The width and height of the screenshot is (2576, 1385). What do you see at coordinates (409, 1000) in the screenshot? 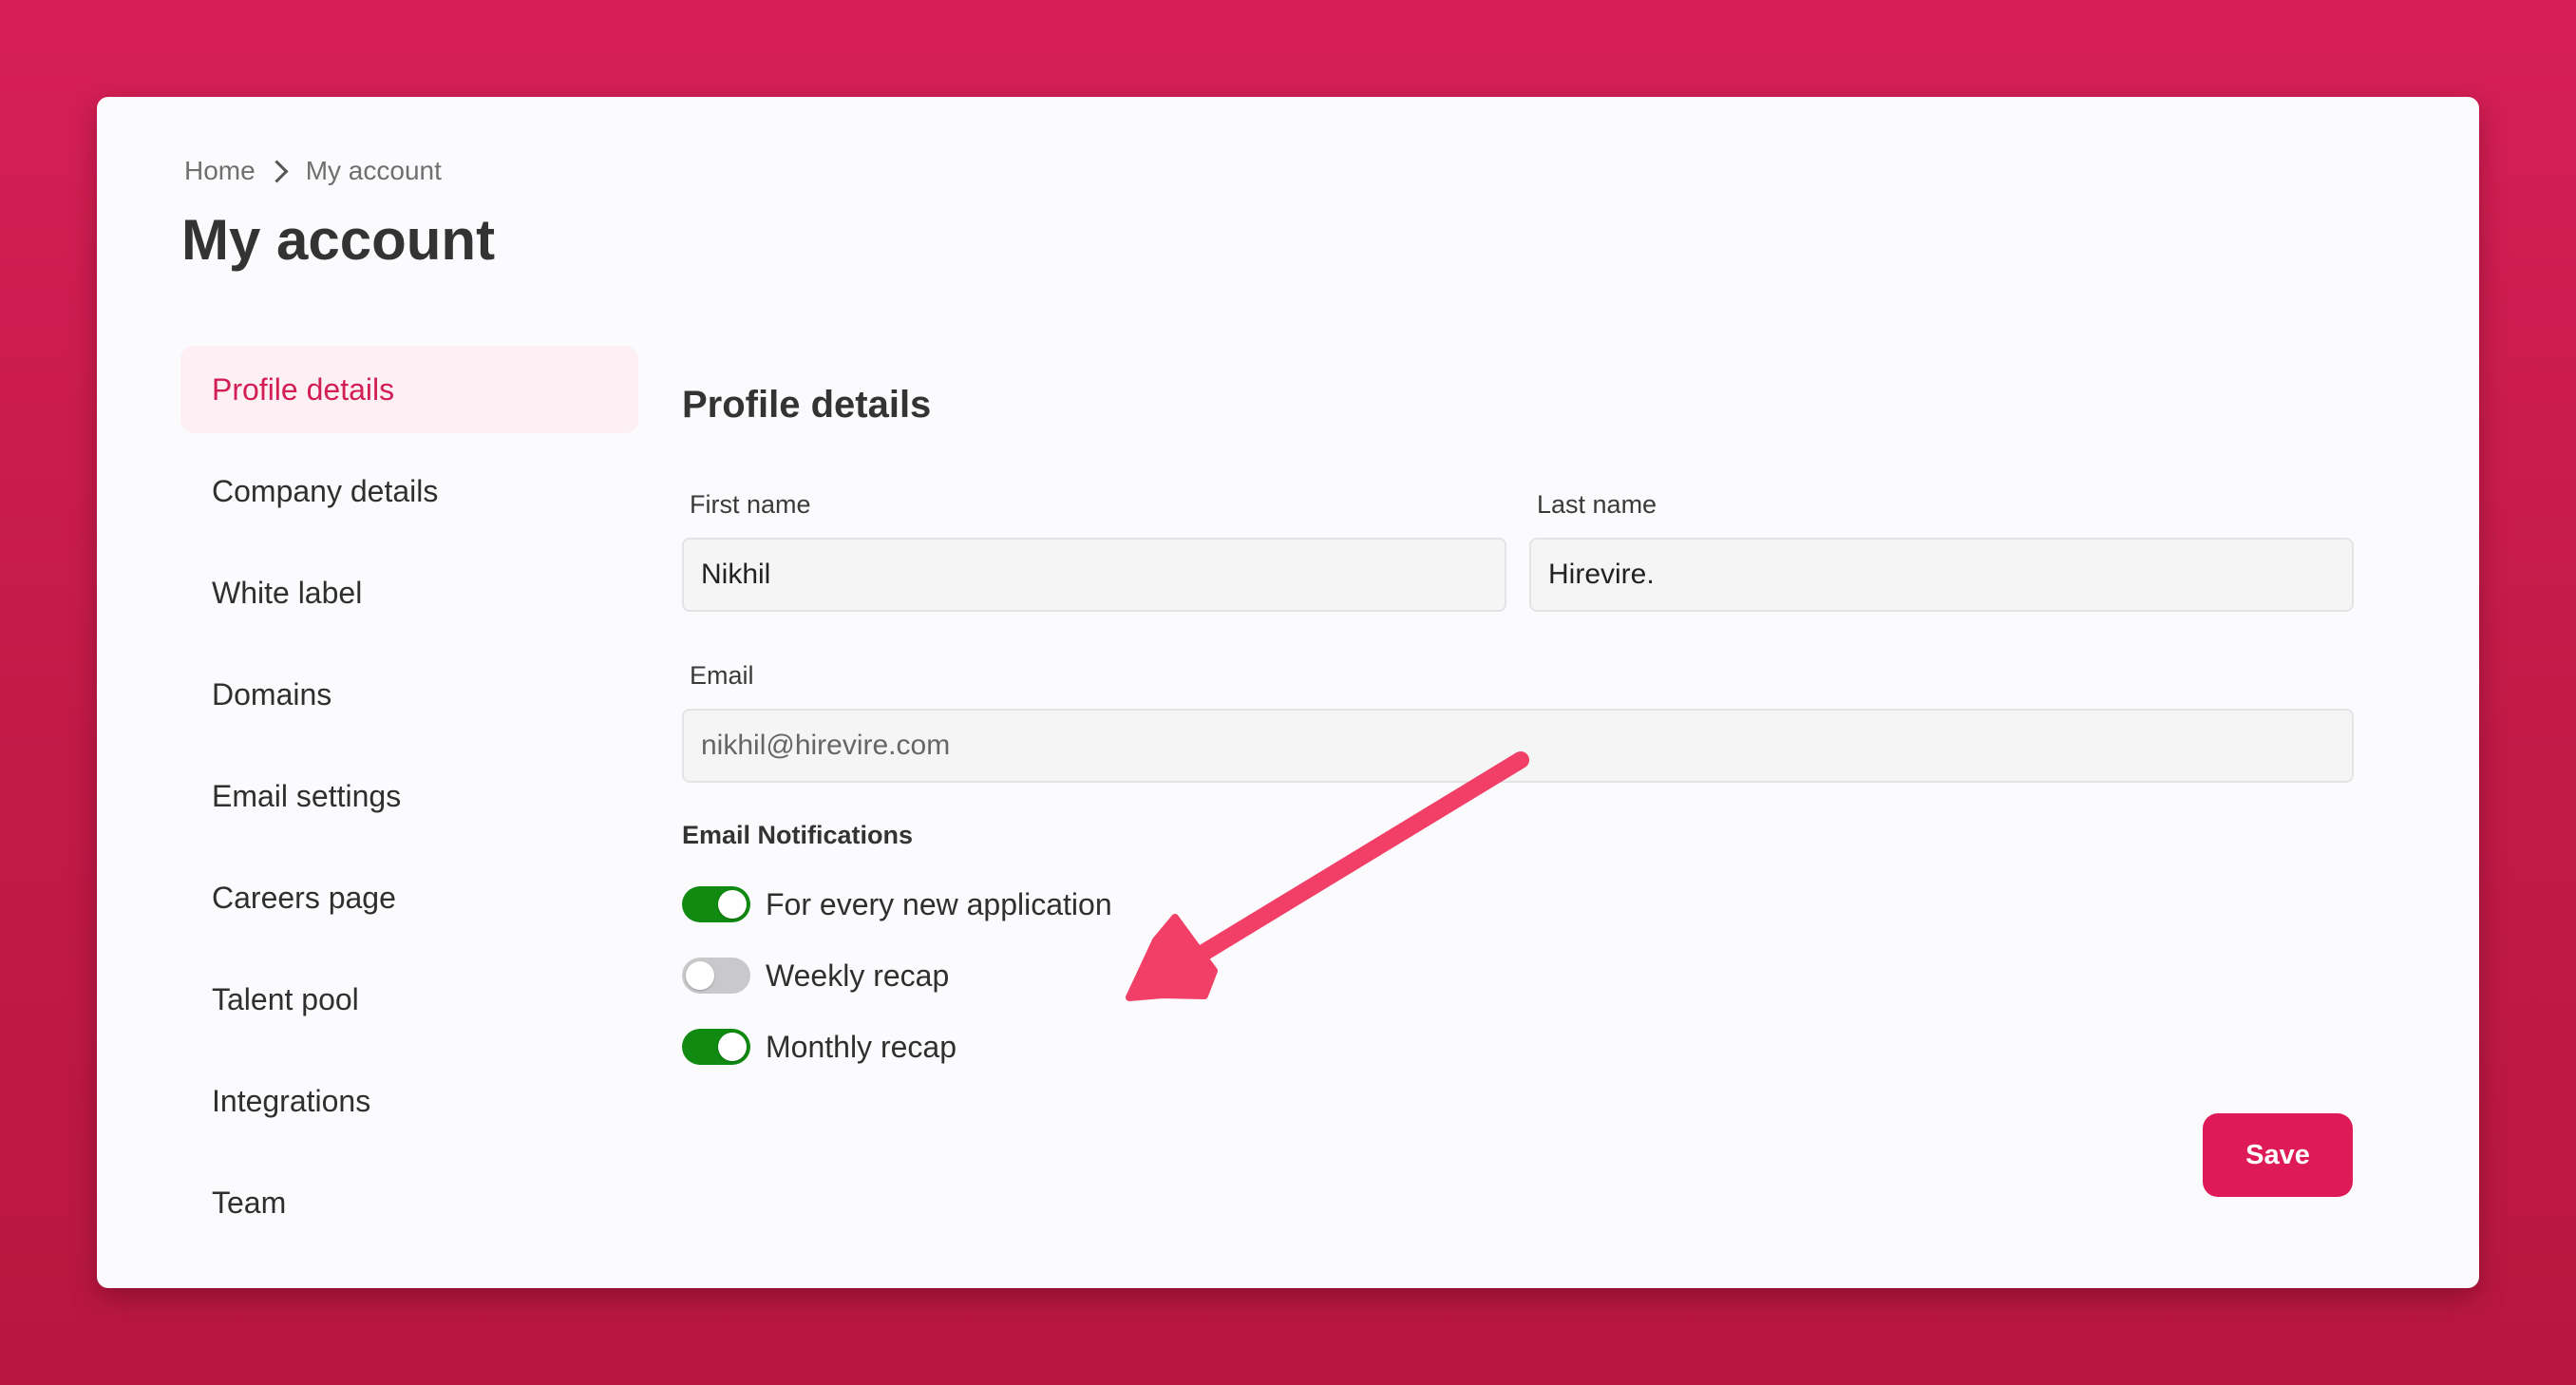
I see `sidebar-item-talent-pool: Talent pool` at bounding box center [409, 1000].